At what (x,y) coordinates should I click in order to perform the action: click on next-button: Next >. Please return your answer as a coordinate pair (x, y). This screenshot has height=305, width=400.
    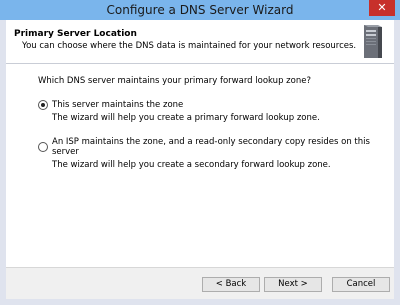
    Looking at the image, I should click on (293, 284).